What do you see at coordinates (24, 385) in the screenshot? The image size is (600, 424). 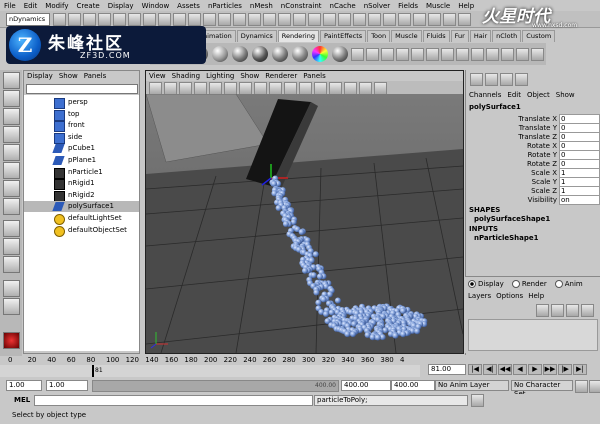 I see `animation-start-field: 1.00` at bounding box center [24, 385].